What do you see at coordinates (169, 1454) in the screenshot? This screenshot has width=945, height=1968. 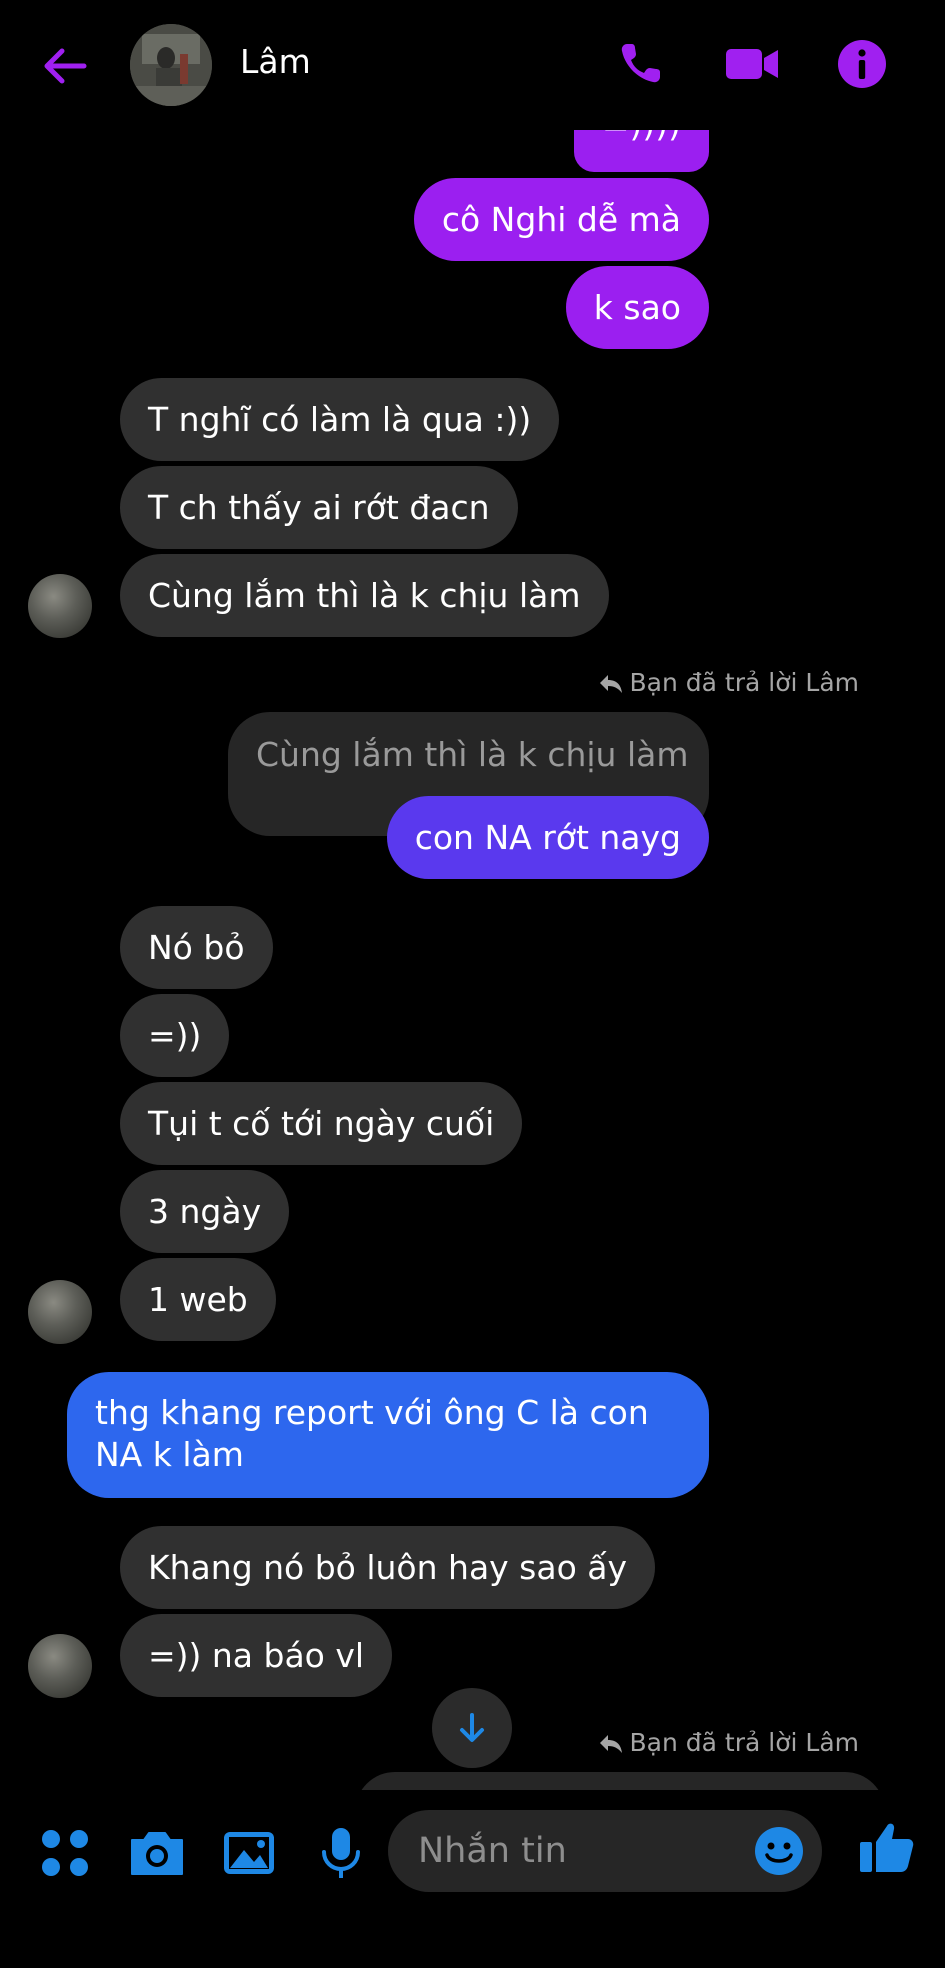 I see `message-line: NA k làm` at bounding box center [169, 1454].